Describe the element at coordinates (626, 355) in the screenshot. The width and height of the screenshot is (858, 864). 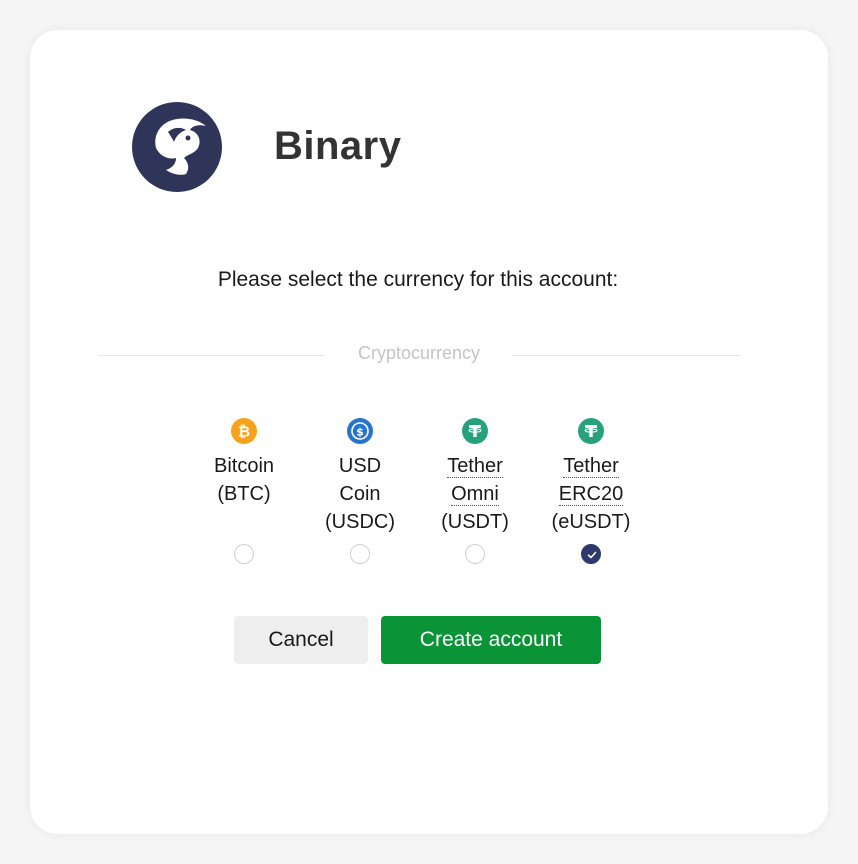
I see `divider-line-right` at that location.